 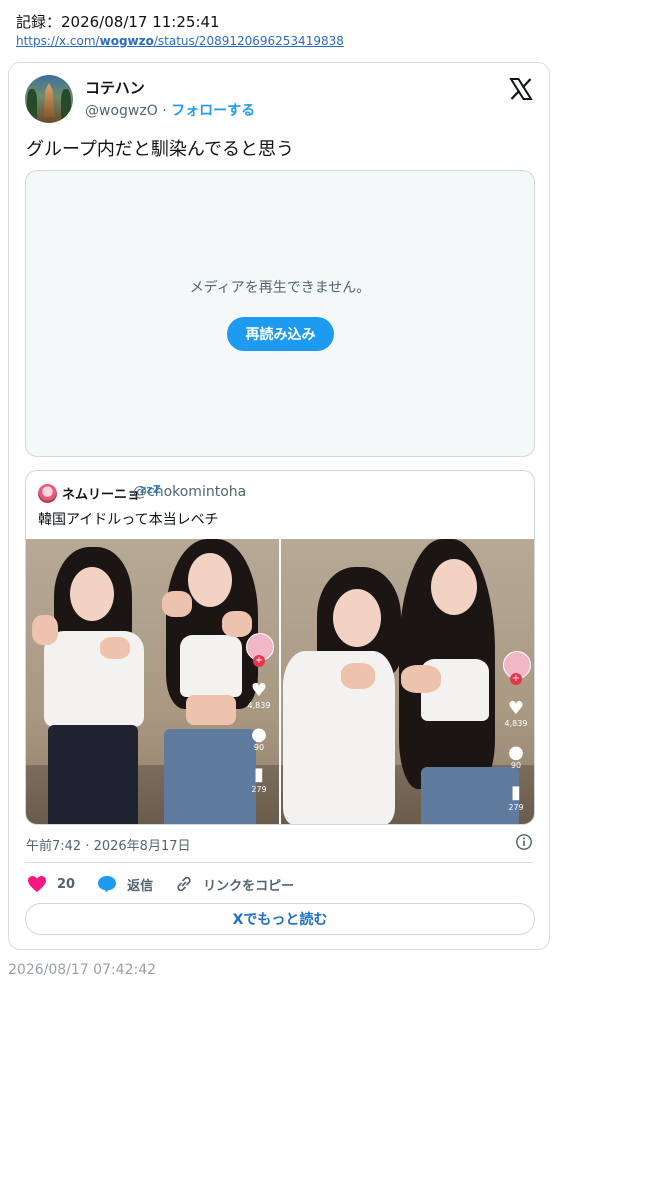 What do you see at coordinates (121, 111) in the screenshot?
I see `handle: @wogwzO` at bounding box center [121, 111].